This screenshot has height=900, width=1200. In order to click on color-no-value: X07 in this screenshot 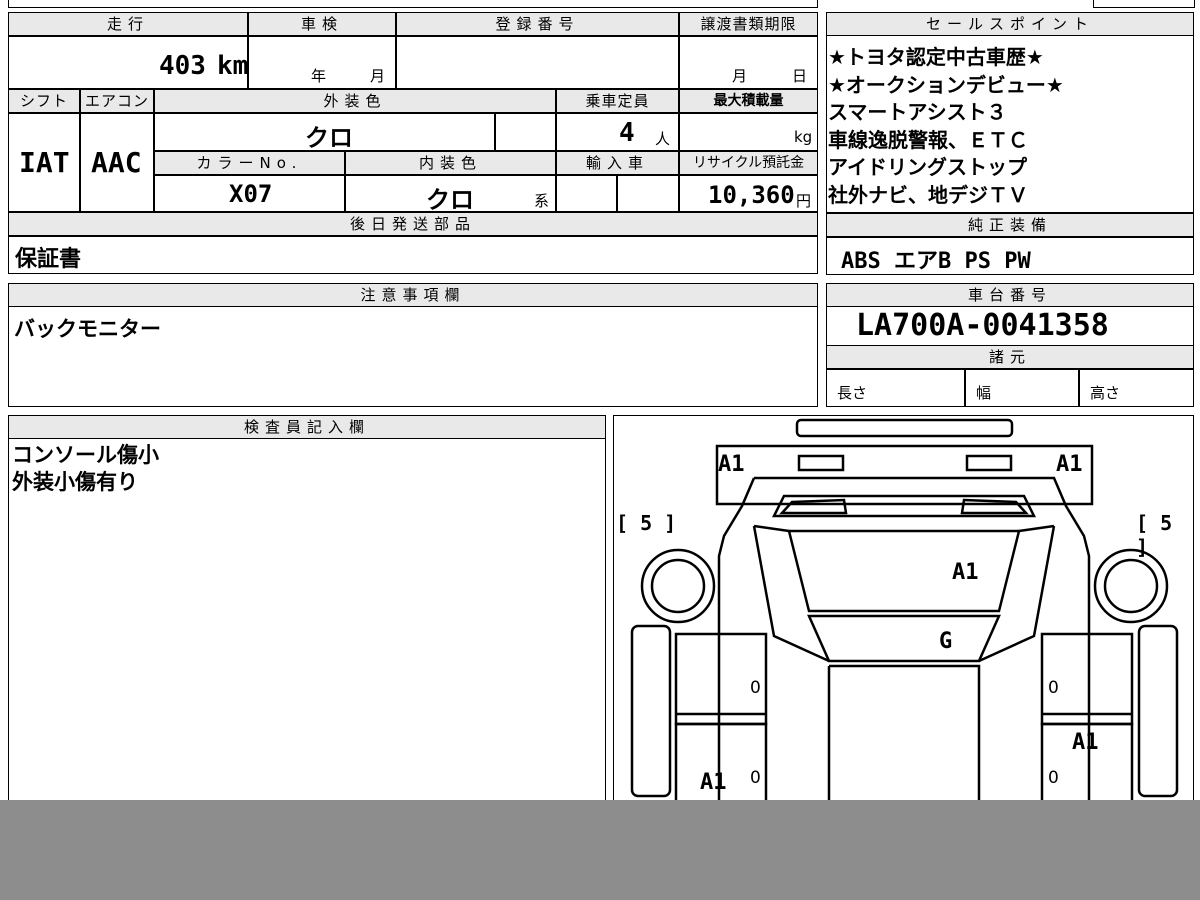, I will do `click(251, 194)`.